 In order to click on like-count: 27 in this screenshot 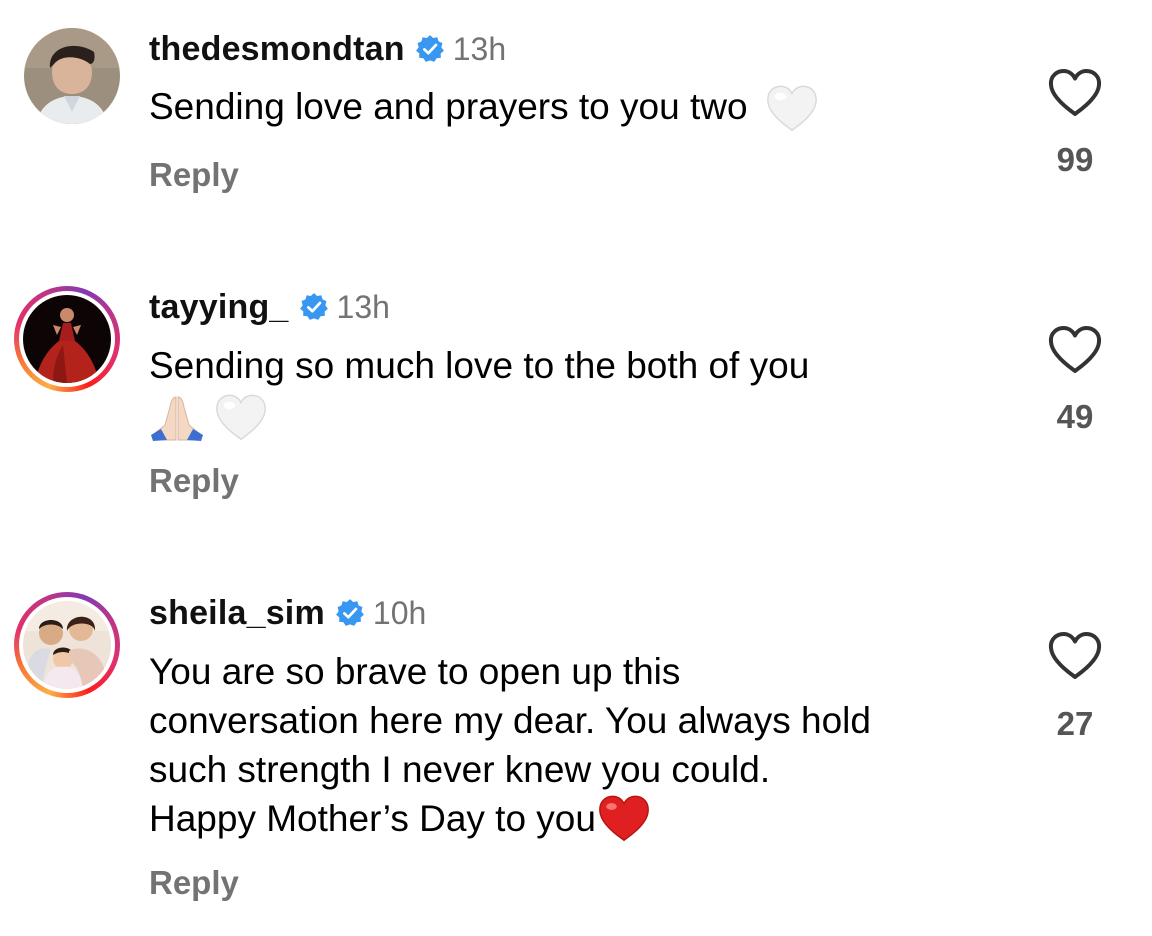, I will do `click(1075, 724)`.